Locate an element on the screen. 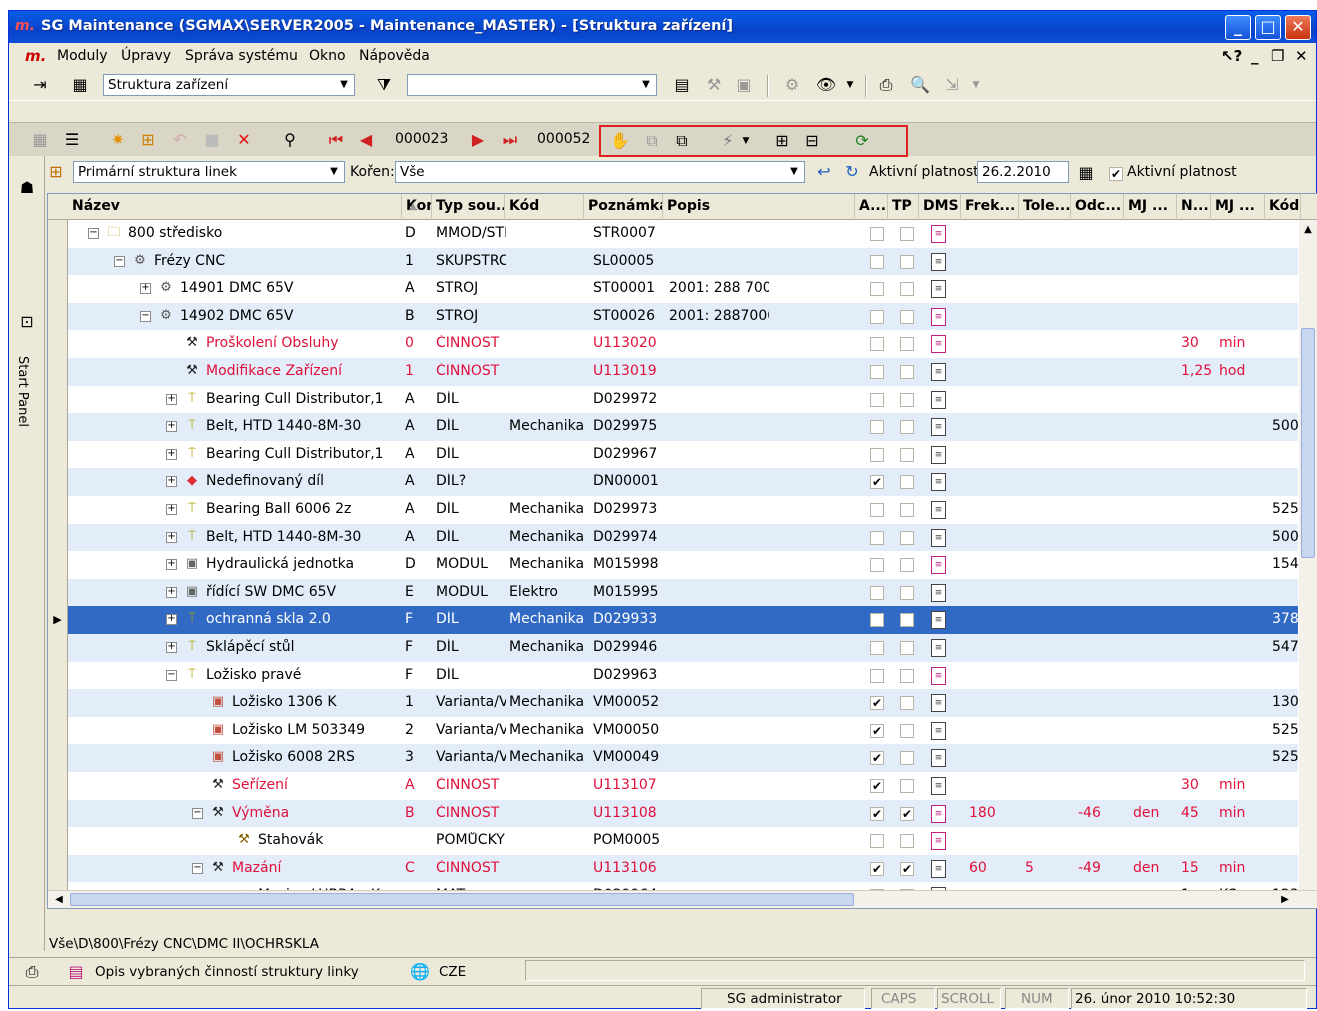 The width and height of the screenshot is (1317, 1011). find-icon: ⚲ is located at coordinates (290, 140).